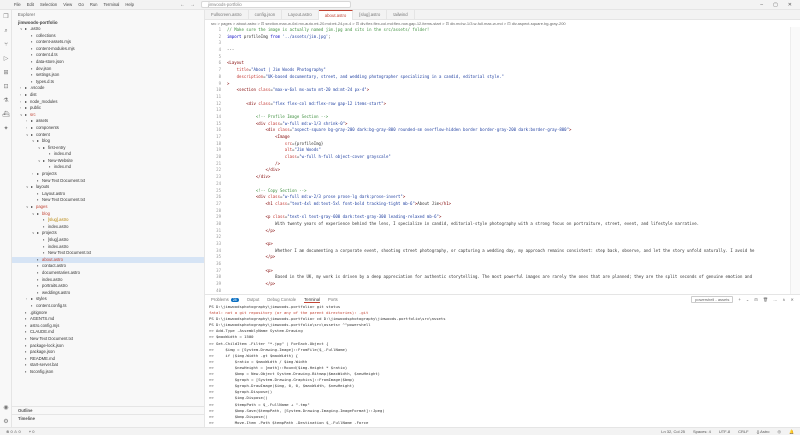  I want to click on workspace-root: jimwoods-portfolio, so click(108, 22).